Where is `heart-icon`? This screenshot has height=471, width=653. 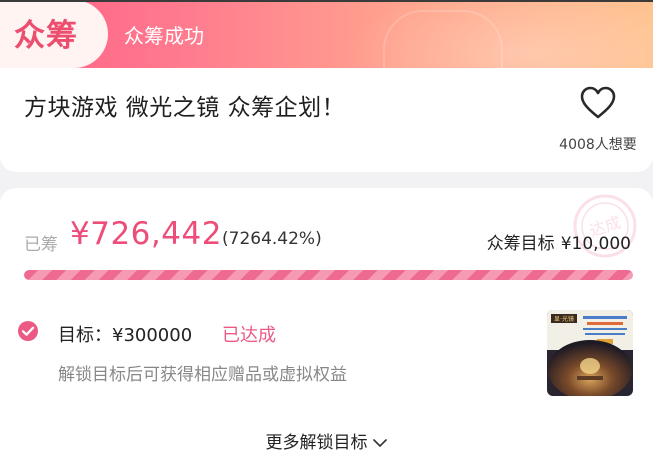 heart-icon is located at coordinates (598, 103).